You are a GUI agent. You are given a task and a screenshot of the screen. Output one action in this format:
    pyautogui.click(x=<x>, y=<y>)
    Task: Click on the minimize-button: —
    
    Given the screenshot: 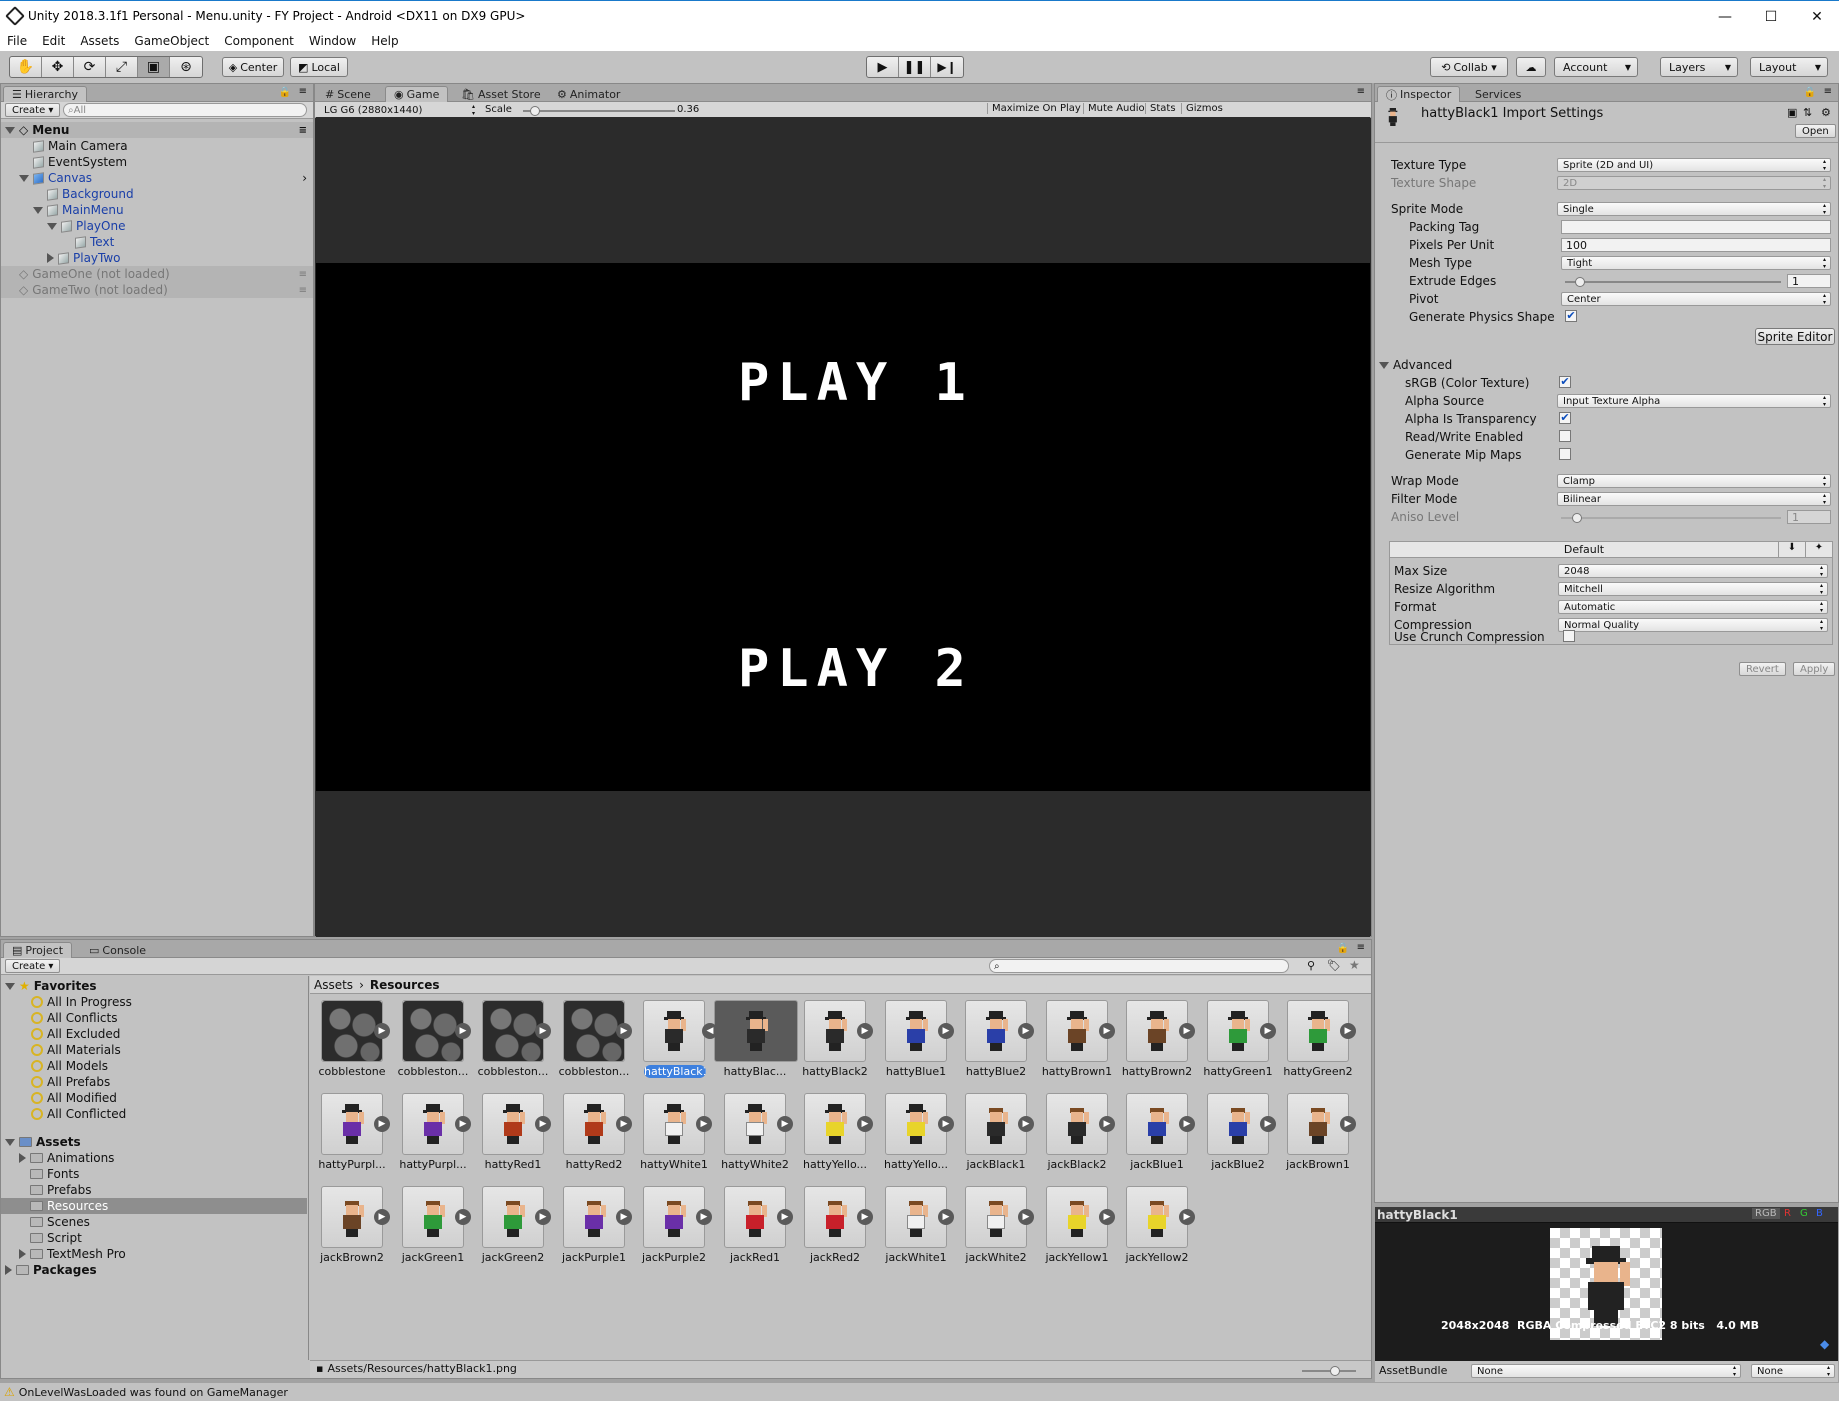 What is the action you would take?
    pyautogui.click(x=1725, y=16)
    